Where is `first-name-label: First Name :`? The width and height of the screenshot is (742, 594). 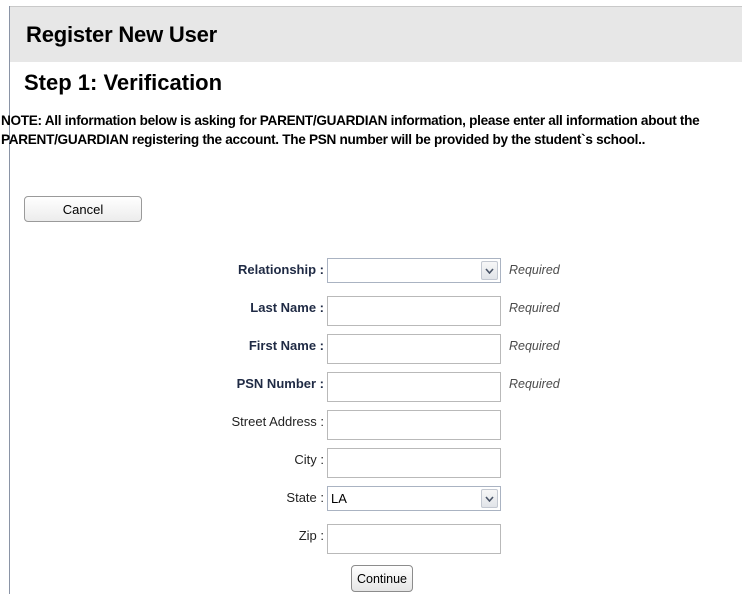
first-name-label: First Name : is located at coordinates (286, 345).